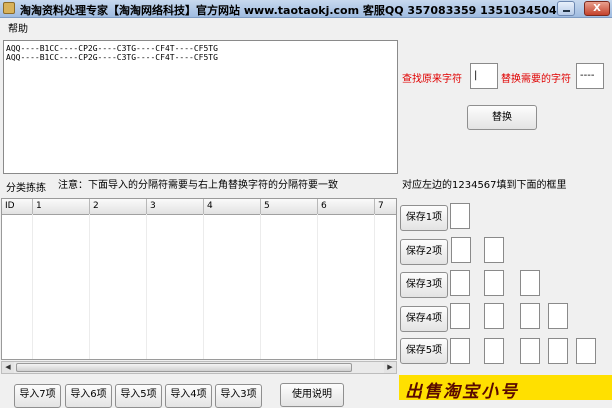  What do you see at coordinates (188, 396) in the screenshot?
I see `import-4-button: 导入4项` at bounding box center [188, 396].